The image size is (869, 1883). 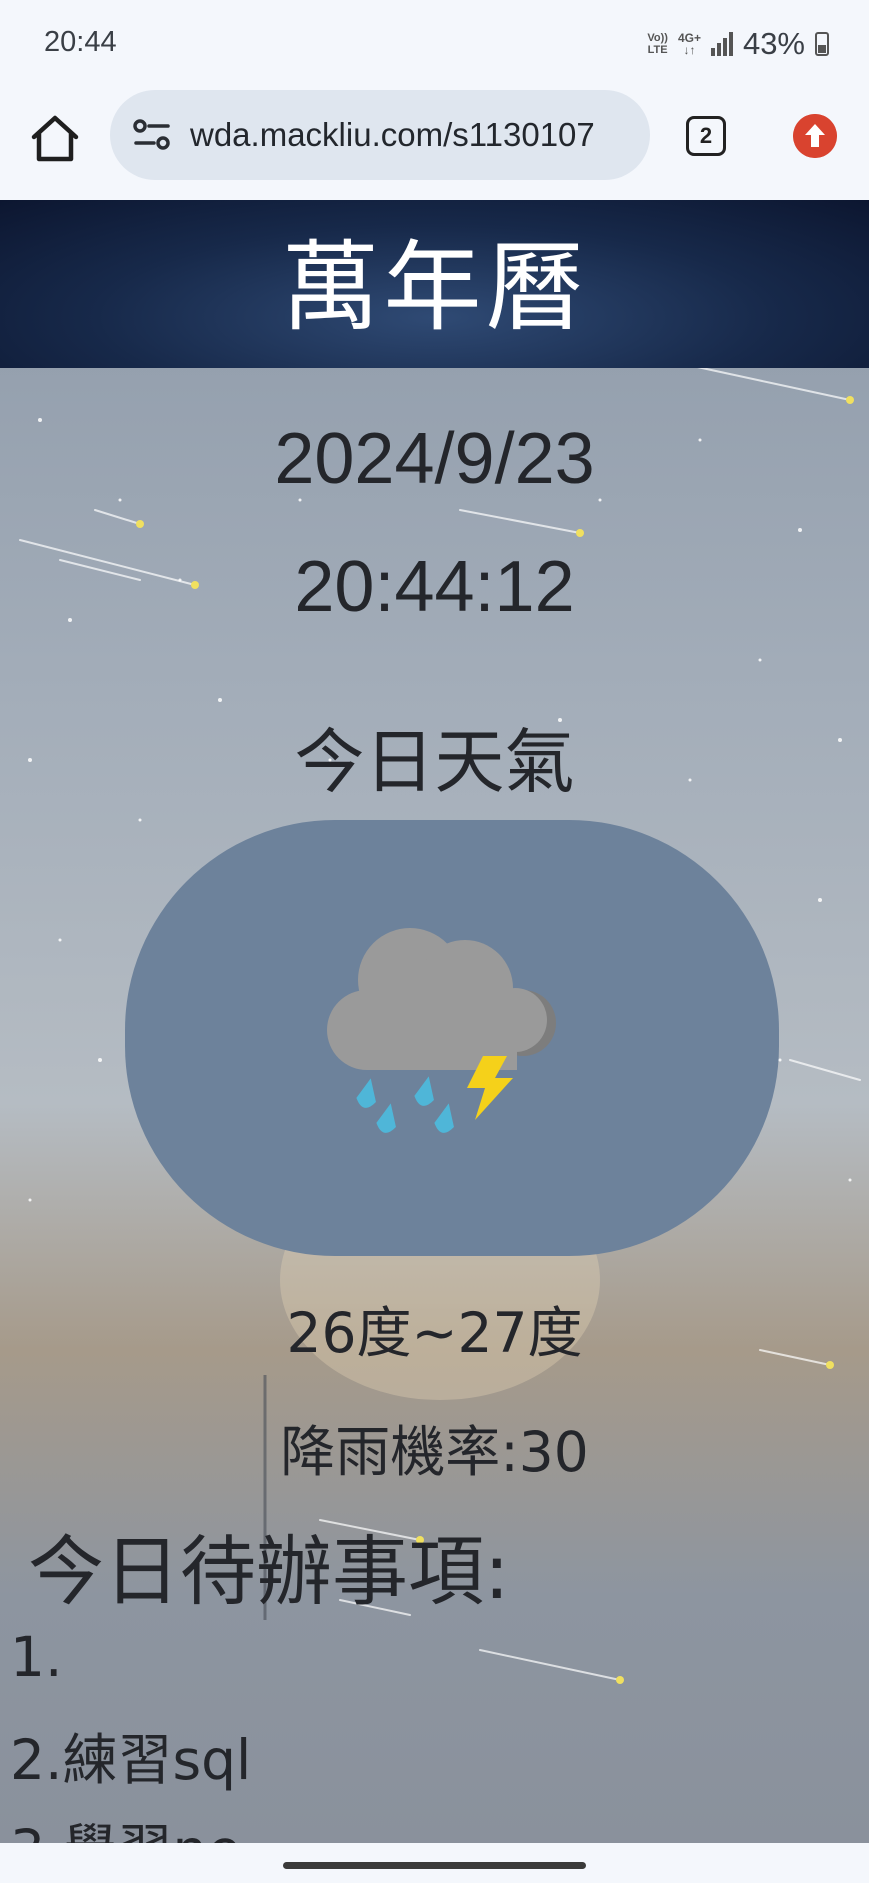 I want to click on site-settings-icon, so click(x=152, y=135).